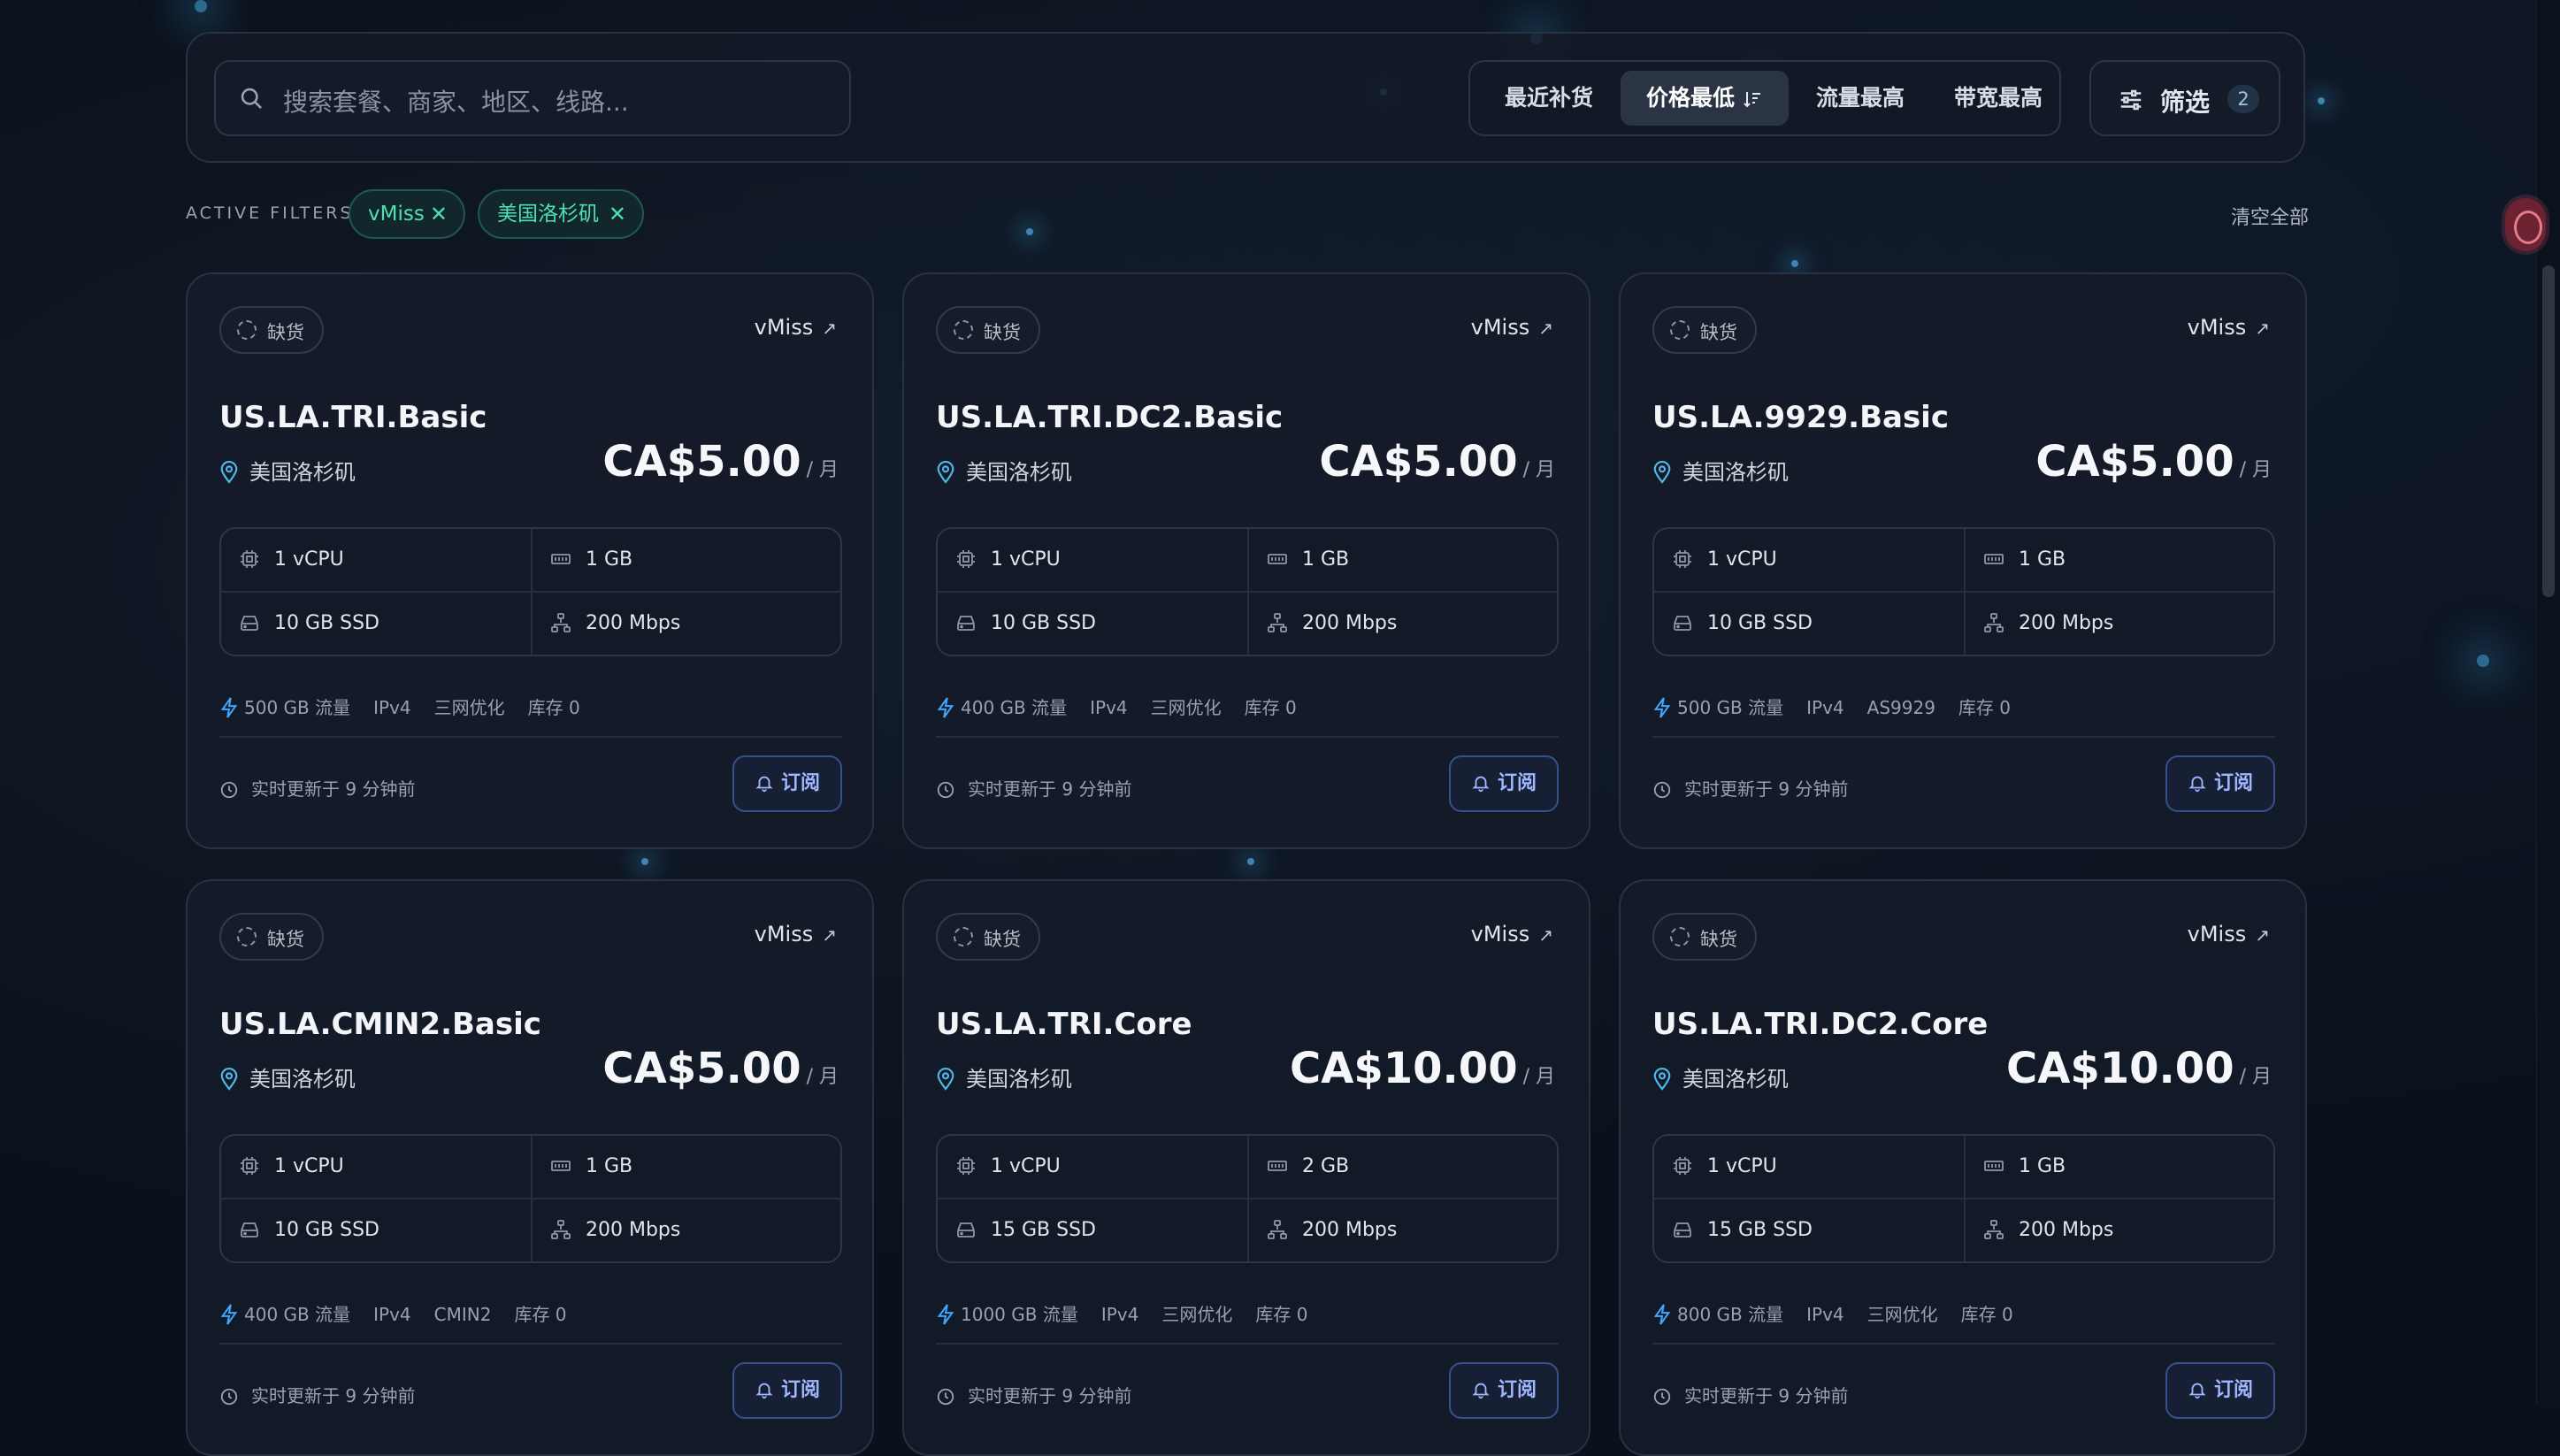 The width and height of the screenshot is (2560, 1456). I want to click on filter-chip-label: vMiss, so click(396, 214).